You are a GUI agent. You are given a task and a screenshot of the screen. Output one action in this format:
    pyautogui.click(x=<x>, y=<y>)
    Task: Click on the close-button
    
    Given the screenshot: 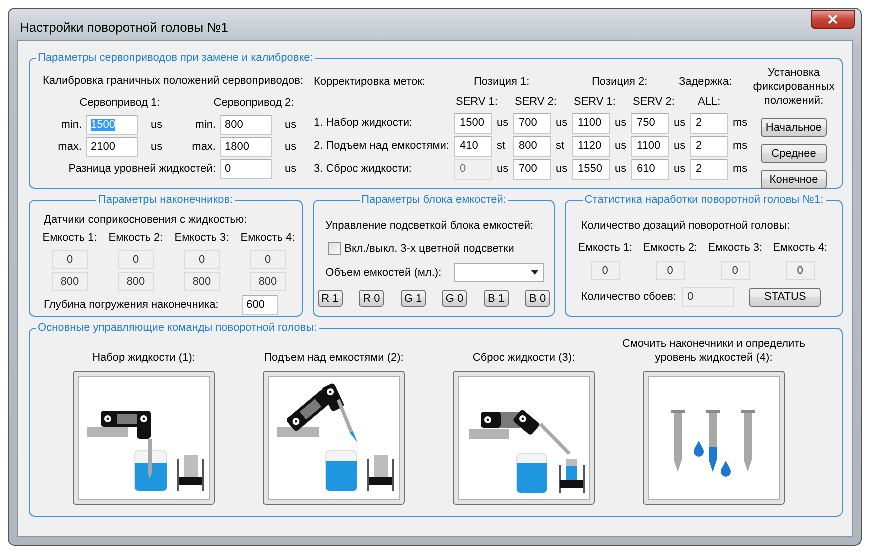 What is the action you would take?
    pyautogui.click(x=833, y=19)
    